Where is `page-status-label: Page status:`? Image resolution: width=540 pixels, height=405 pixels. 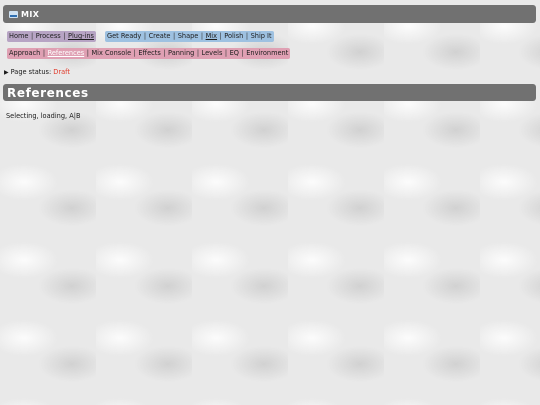 page-status-label: Page status: is located at coordinates (31, 72).